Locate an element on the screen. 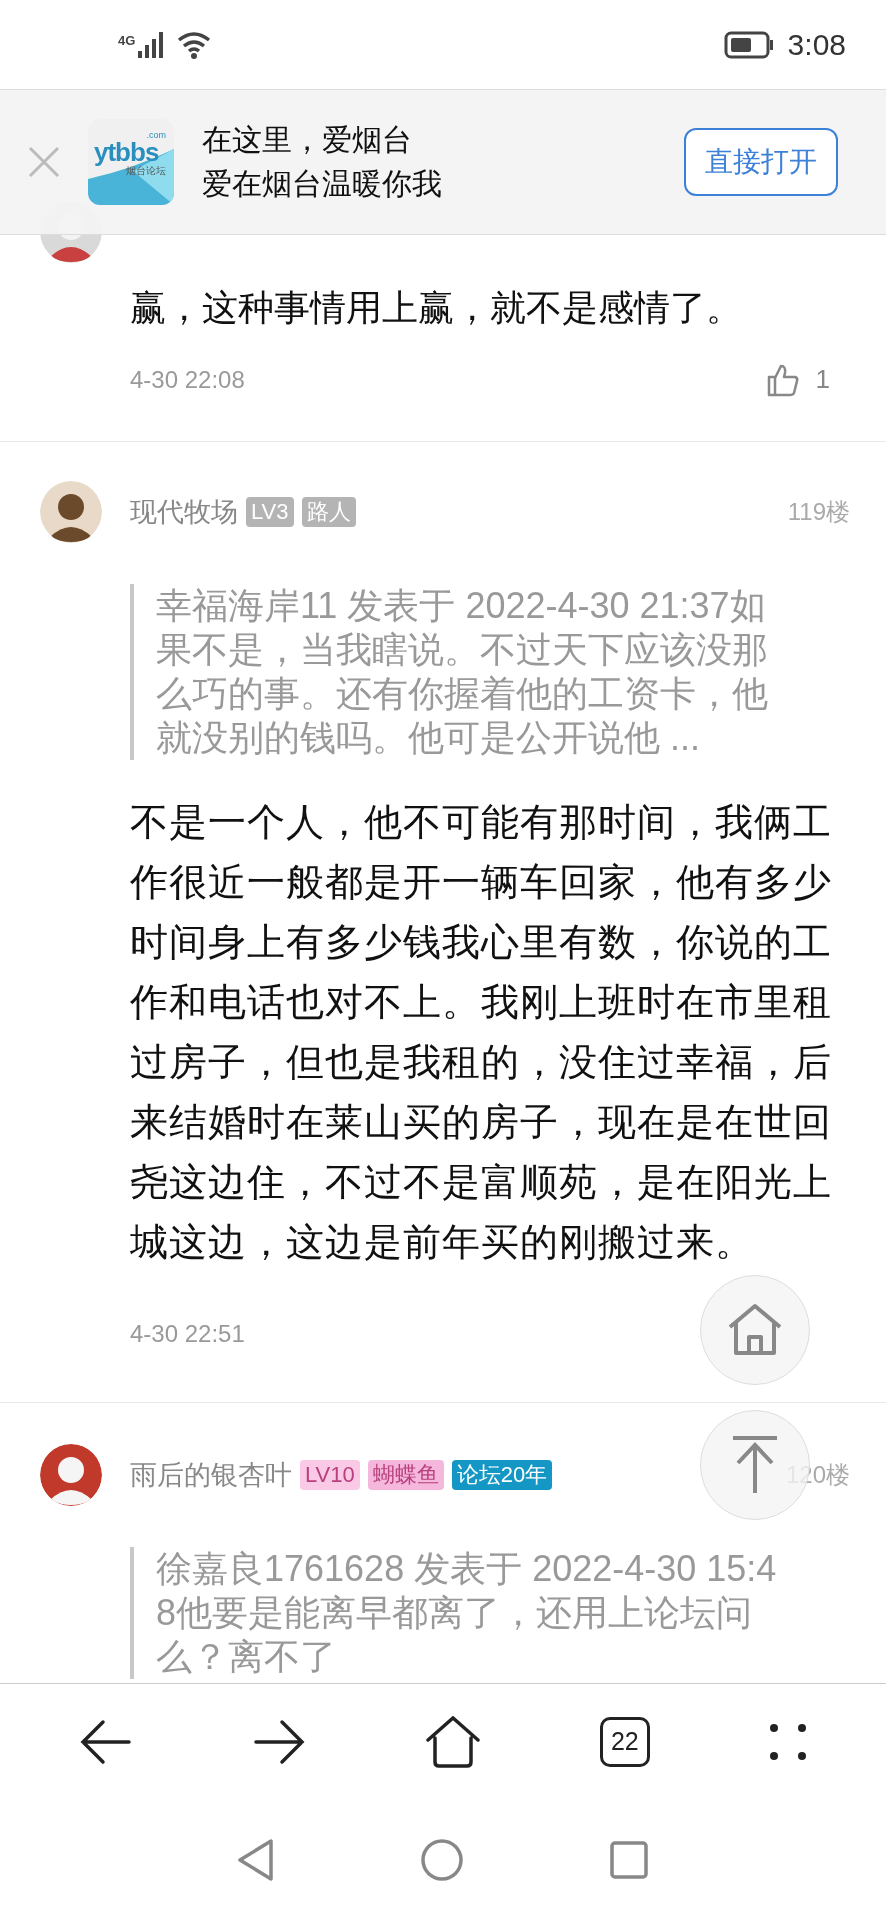  banner-title: 在这里，爱烟台 is located at coordinates (307, 140).